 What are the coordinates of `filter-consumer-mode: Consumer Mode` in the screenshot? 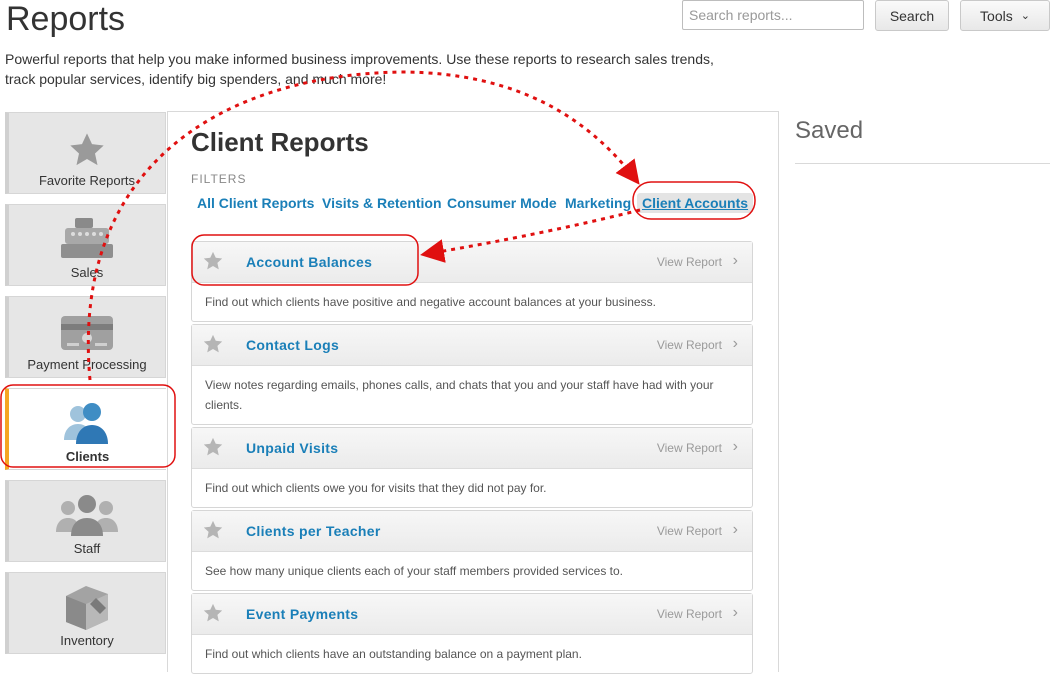 It's located at (502, 203).